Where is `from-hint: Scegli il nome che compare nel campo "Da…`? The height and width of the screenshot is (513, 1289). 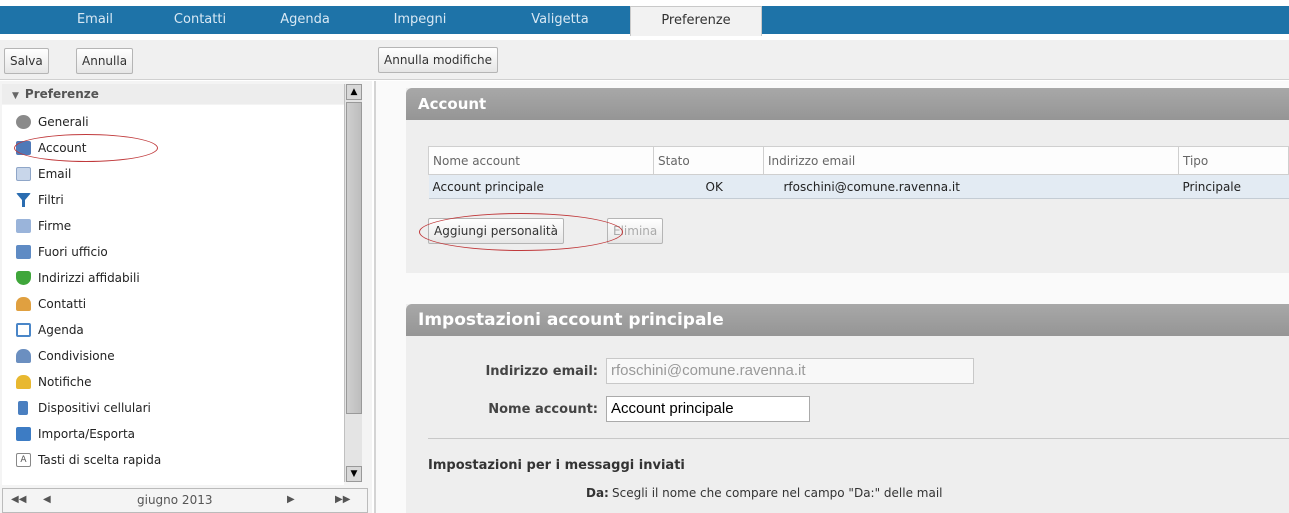
from-hint: Scegli il nome che compare nel campo "Da… is located at coordinates (777, 493).